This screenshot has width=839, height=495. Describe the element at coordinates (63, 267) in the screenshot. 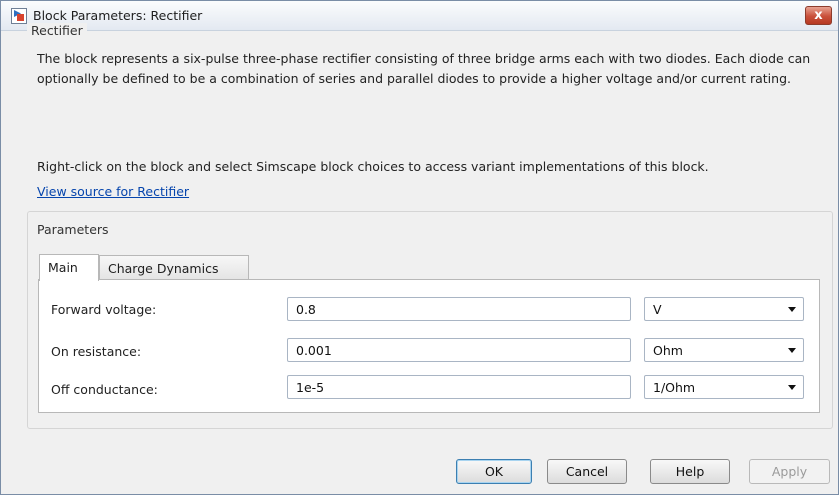

I see `tab-main-label: Main` at that location.